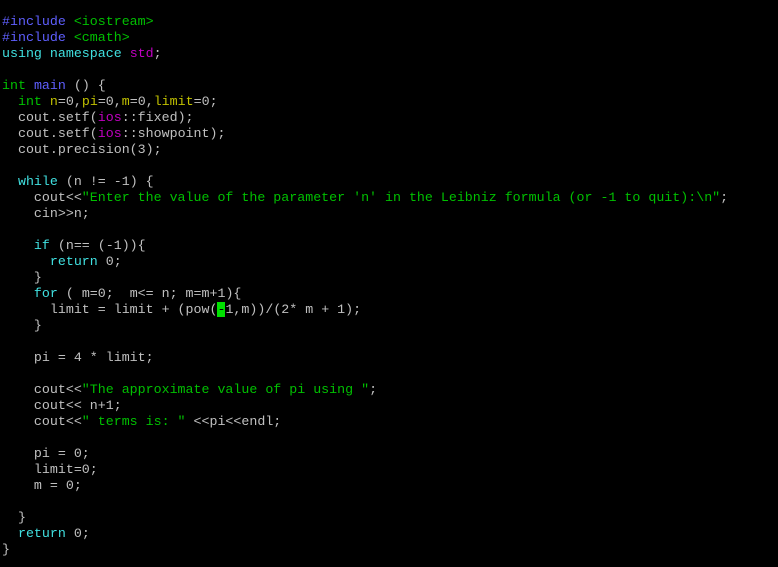  Describe the element at coordinates (89, 101) in the screenshot. I see `code-token-var: pi` at that location.